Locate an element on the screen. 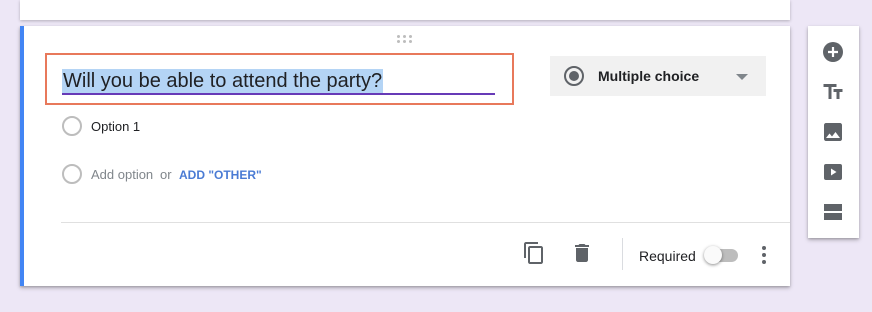  add-title-icon is located at coordinates (833, 92).